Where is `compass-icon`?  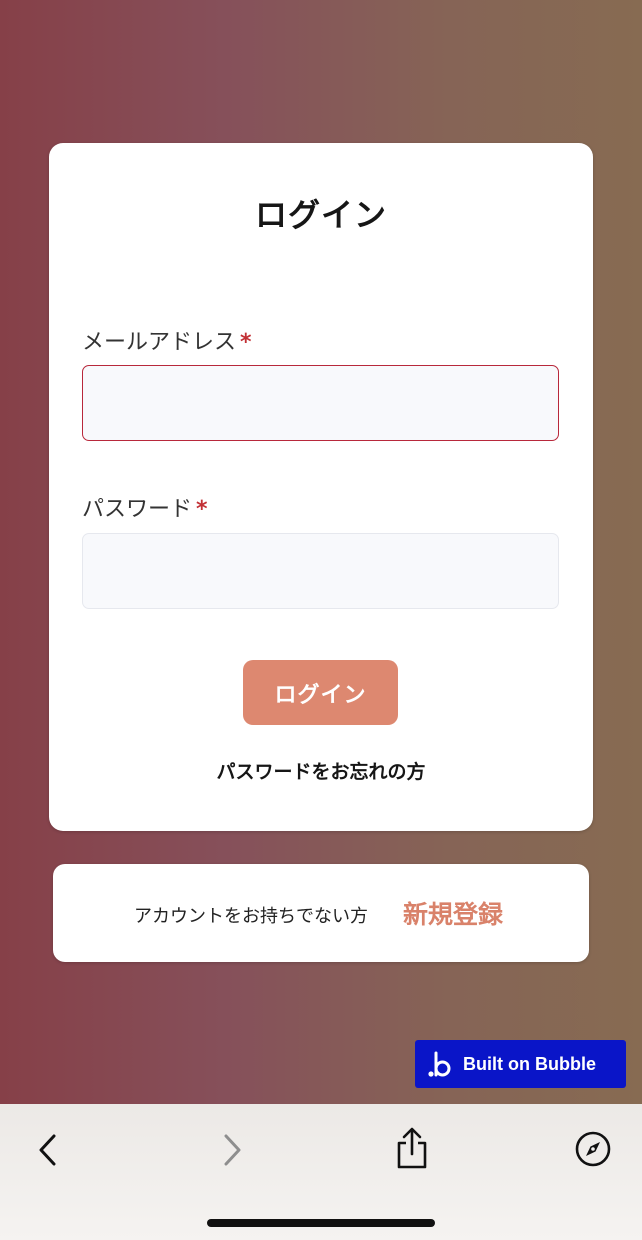
compass-icon is located at coordinates (593, 1149).